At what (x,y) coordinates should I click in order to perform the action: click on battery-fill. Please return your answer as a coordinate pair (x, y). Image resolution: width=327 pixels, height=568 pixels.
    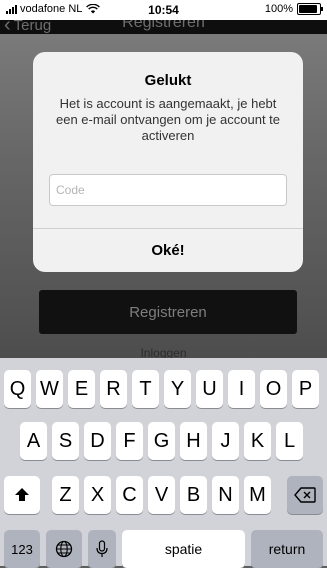
    Looking at the image, I should click on (308, 9).